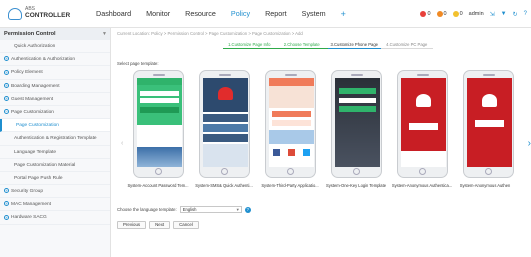  Describe the element at coordinates (55, 99) in the screenshot. I see `sidebar-item-guest-management: + Guest Management` at that location.